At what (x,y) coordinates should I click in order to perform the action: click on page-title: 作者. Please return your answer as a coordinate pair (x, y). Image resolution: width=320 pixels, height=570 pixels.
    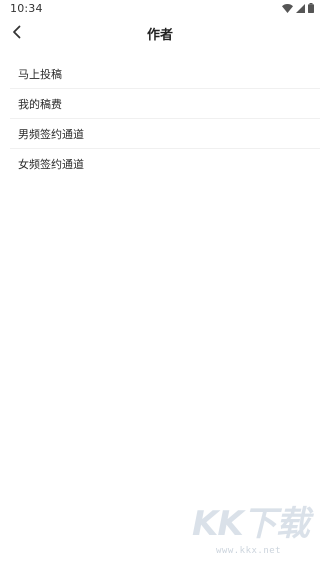
    Looking at the image, I should click on (159, 35).